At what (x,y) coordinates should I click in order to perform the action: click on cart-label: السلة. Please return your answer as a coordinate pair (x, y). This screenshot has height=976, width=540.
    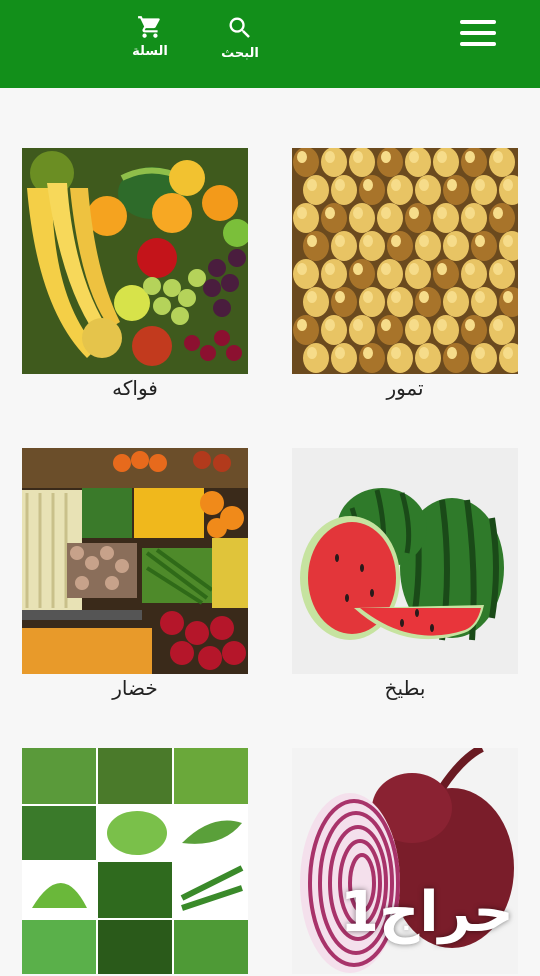
    Looking at the image, I should click on (150, 51).